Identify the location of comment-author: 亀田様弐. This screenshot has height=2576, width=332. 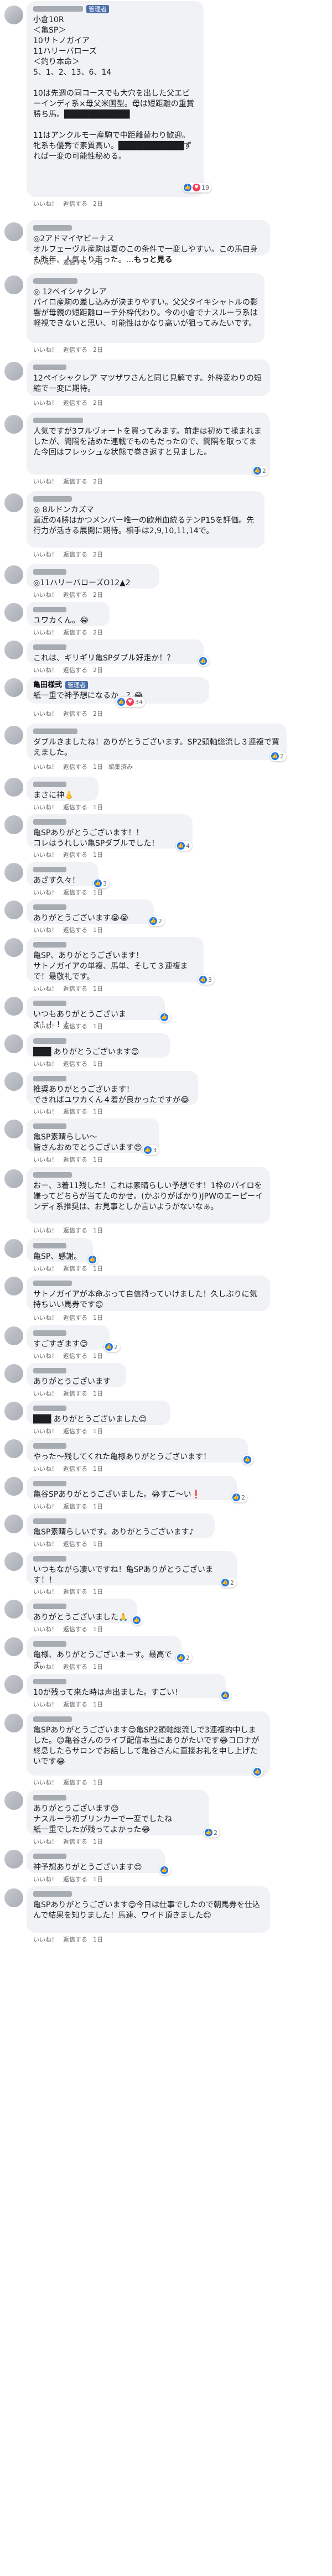
(47, 685).